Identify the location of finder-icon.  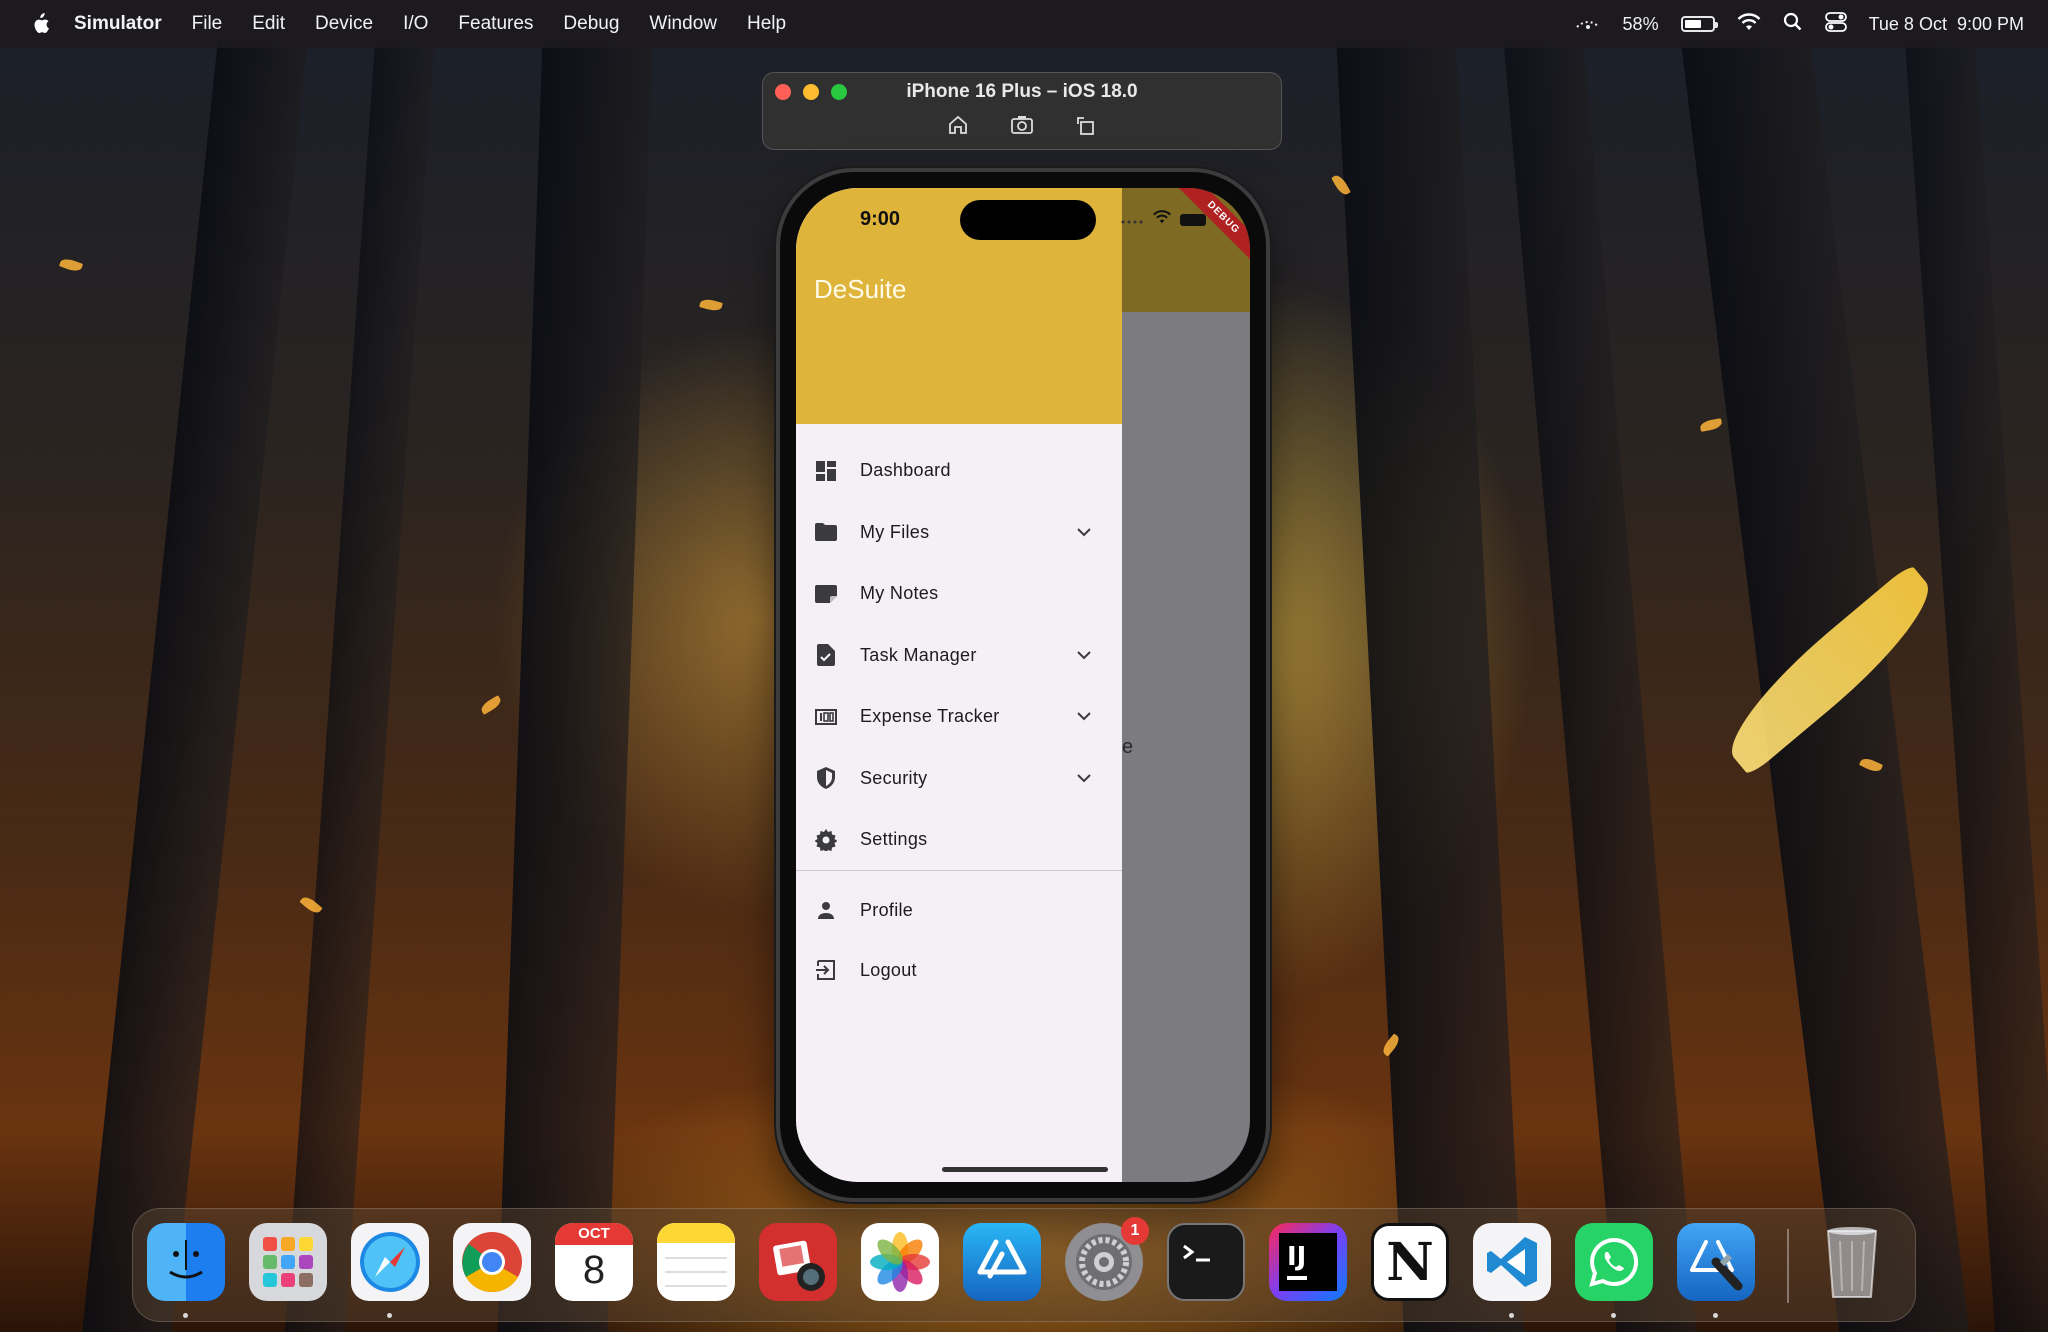
(186, 1262).